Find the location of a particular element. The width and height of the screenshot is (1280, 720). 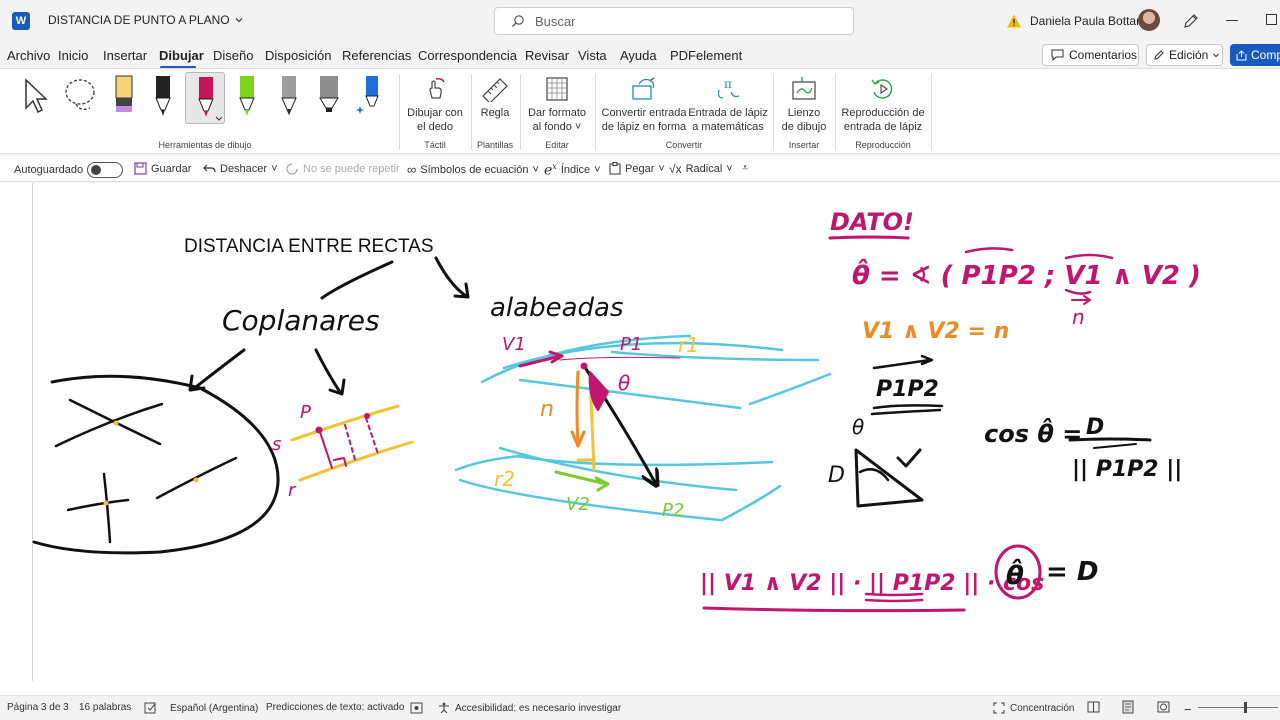

draw-with-touch-button: Dibujar con el dedo is located at coordinates (435, 105).